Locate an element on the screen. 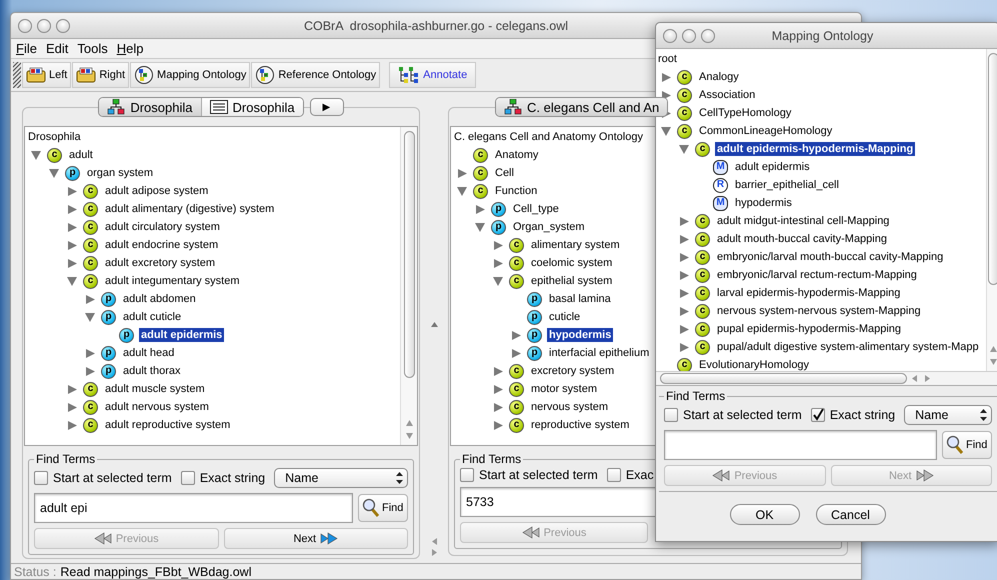 This screenshot has height=580, width=997. tree-item: adult muscle system is located at coordinates (155, 389).